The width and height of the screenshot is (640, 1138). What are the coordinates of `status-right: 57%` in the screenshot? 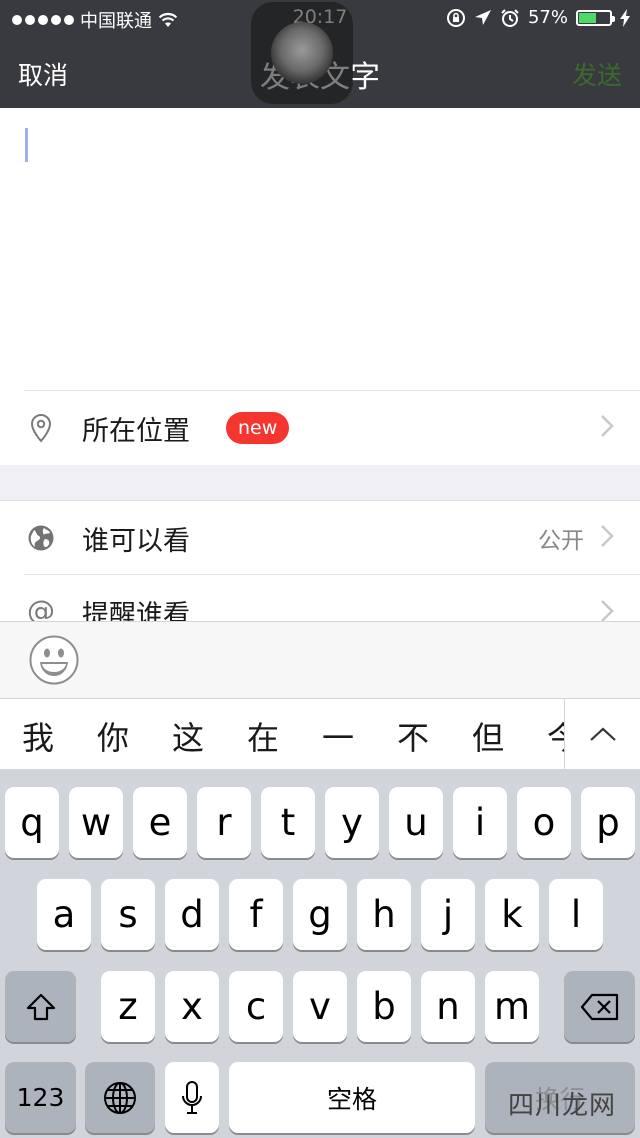 It's located at (538, 17).